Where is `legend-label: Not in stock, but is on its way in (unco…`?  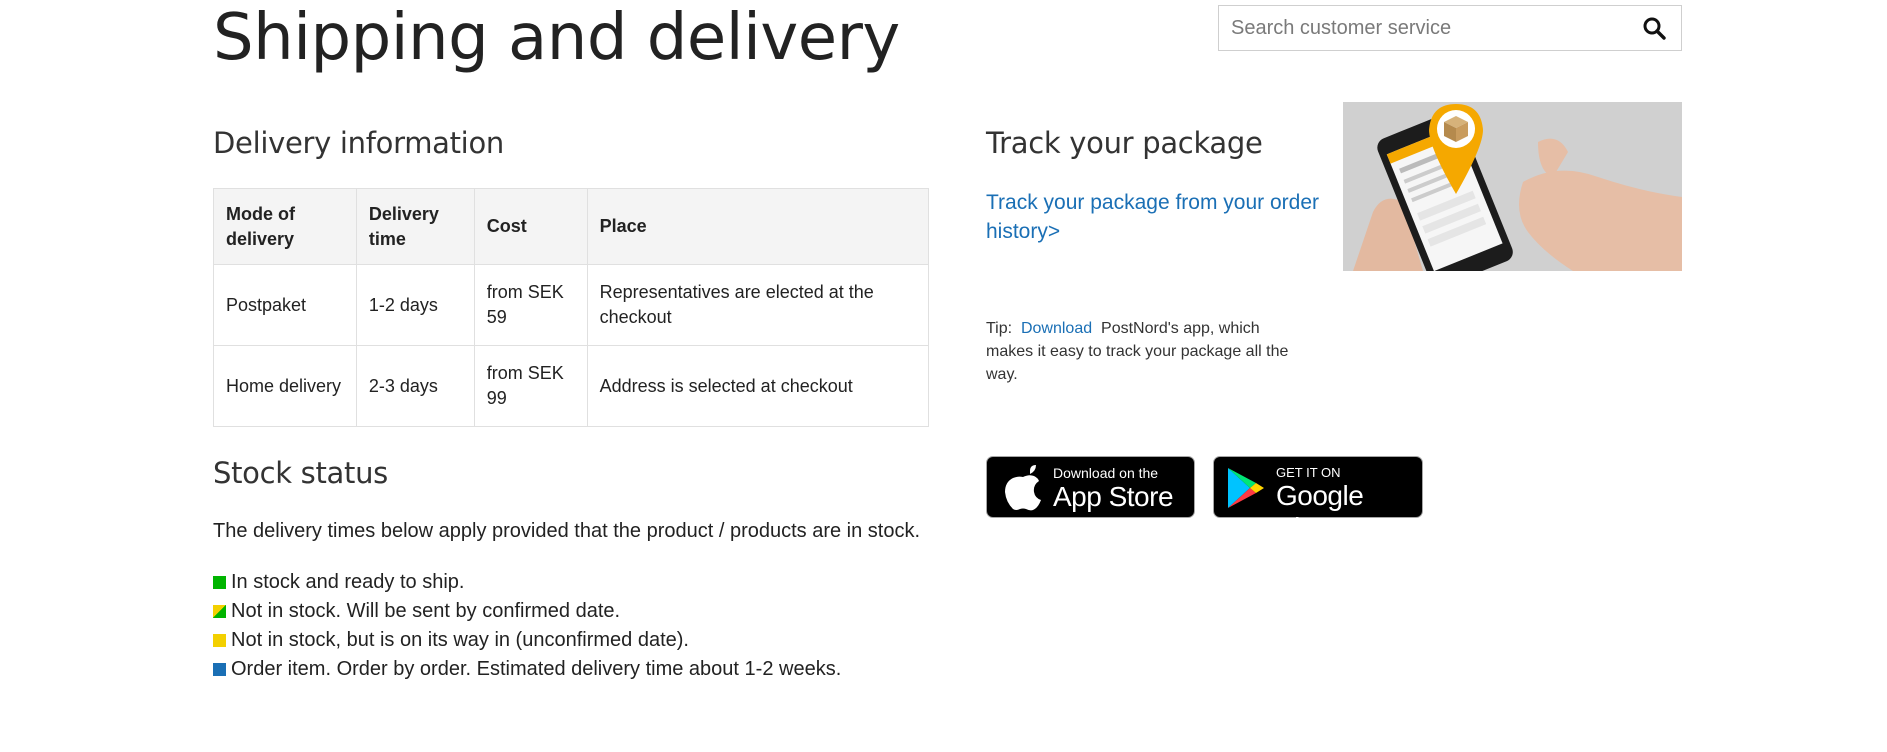 legend-label: Not in stock, but is on its way in (unco… is located at coordinates (460, 640).